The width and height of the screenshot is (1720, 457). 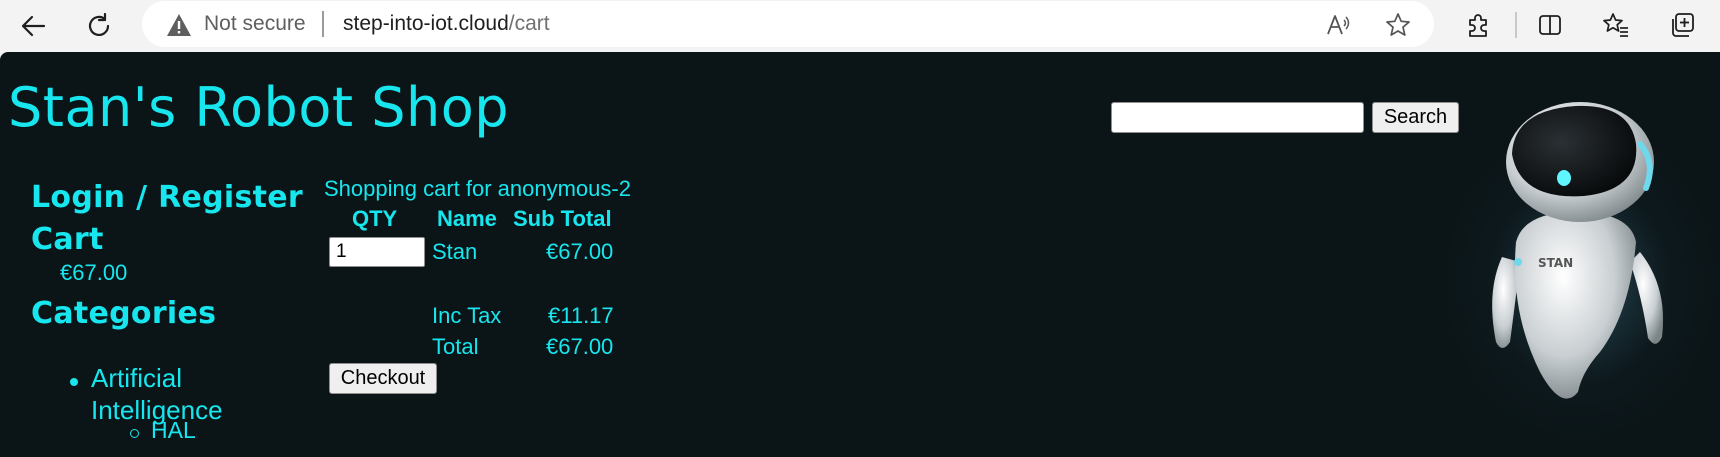 What do you see at coordinates (1338, 25) in the screenshot?
I see `read-aloud-icon` at bounding box center [1338, 25].